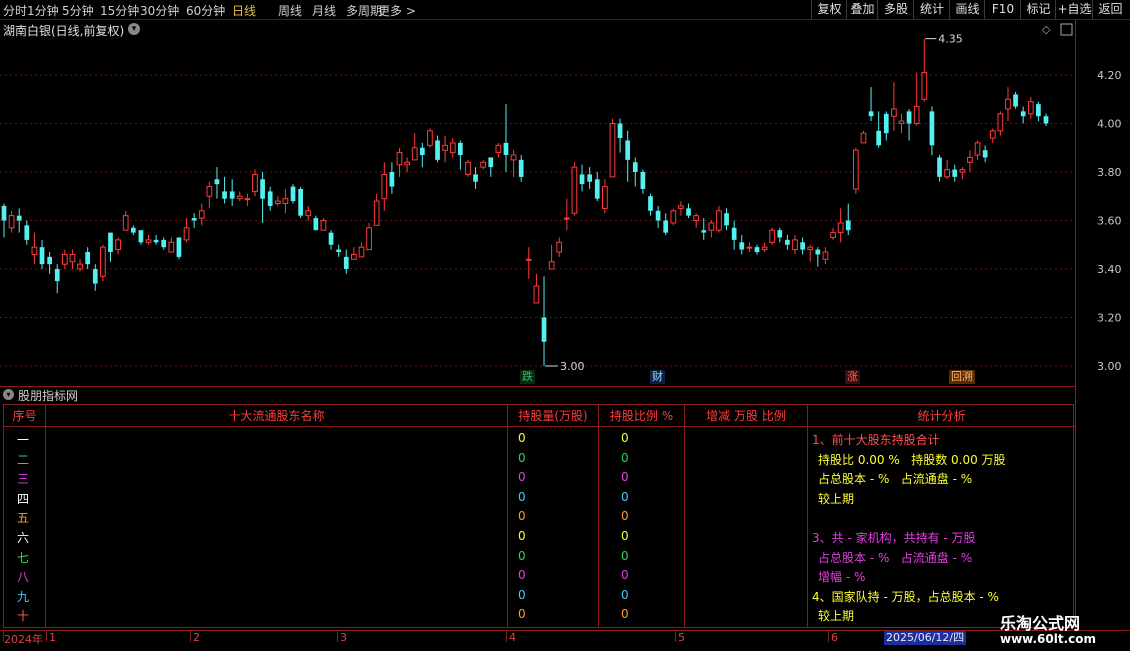  What do you see at coordinates (364, 10) in the screenshot?
I see `period-tab-9: 多周期` at bounding box center [364, 10].